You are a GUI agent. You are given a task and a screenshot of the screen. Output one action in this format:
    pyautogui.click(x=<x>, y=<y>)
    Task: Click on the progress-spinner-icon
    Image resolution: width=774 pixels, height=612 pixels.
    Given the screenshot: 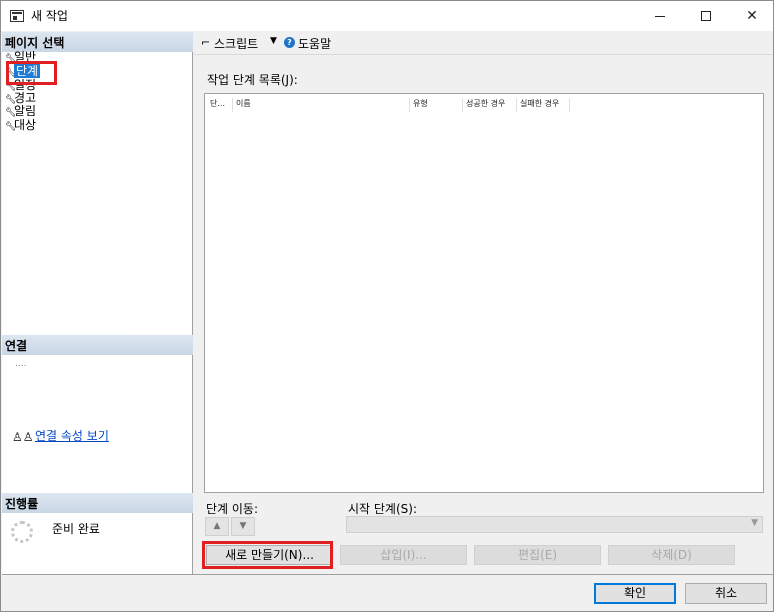 What is the action you would take?
    pyautogui.click(x=22, y=532)
    